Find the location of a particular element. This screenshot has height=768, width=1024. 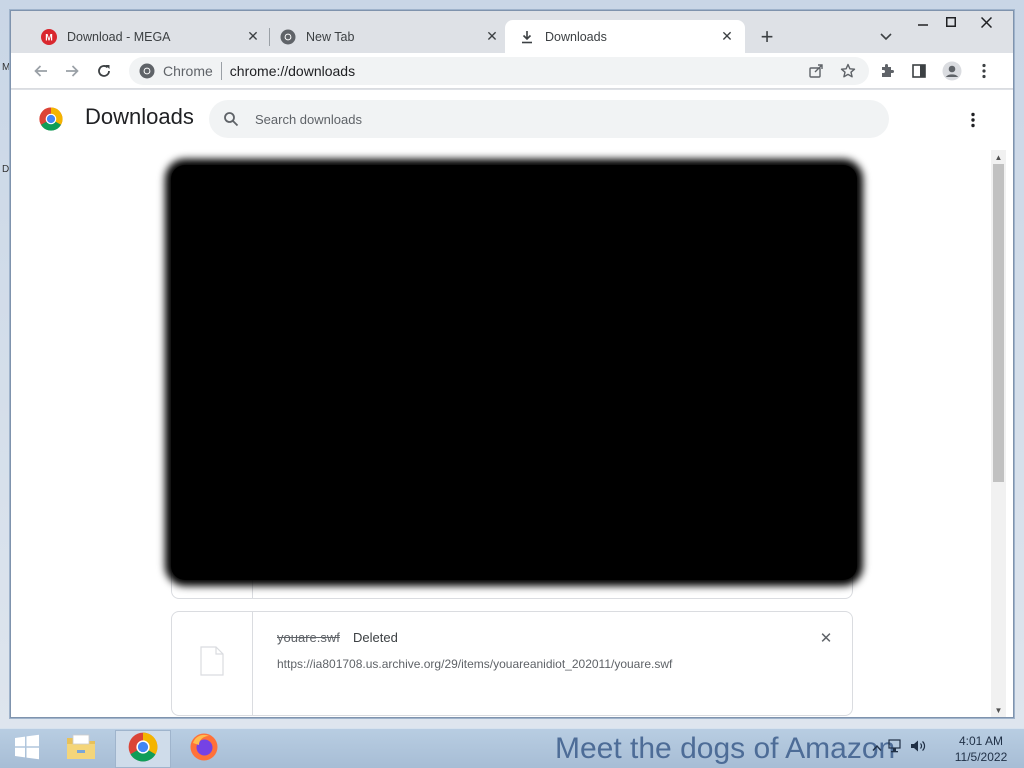

windows-start-button is located at coordinates (27, 749).